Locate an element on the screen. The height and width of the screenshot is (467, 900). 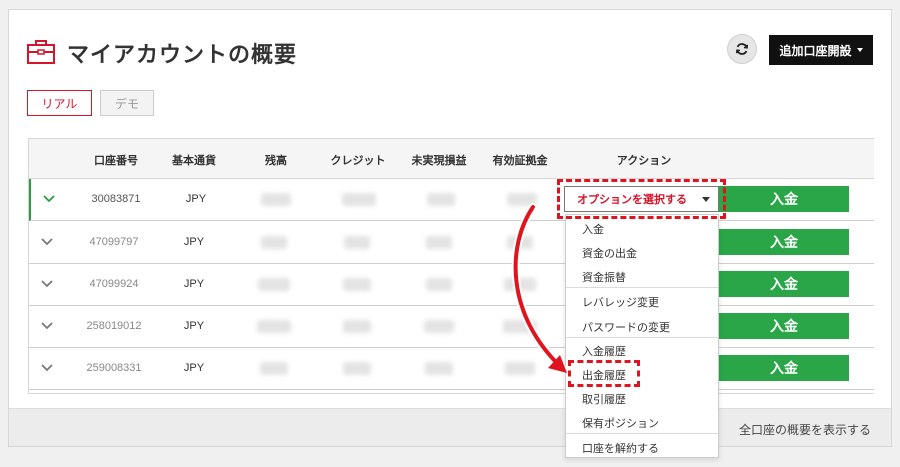
header-margin: 有効証拠金 is located at coordinates (520, 161).